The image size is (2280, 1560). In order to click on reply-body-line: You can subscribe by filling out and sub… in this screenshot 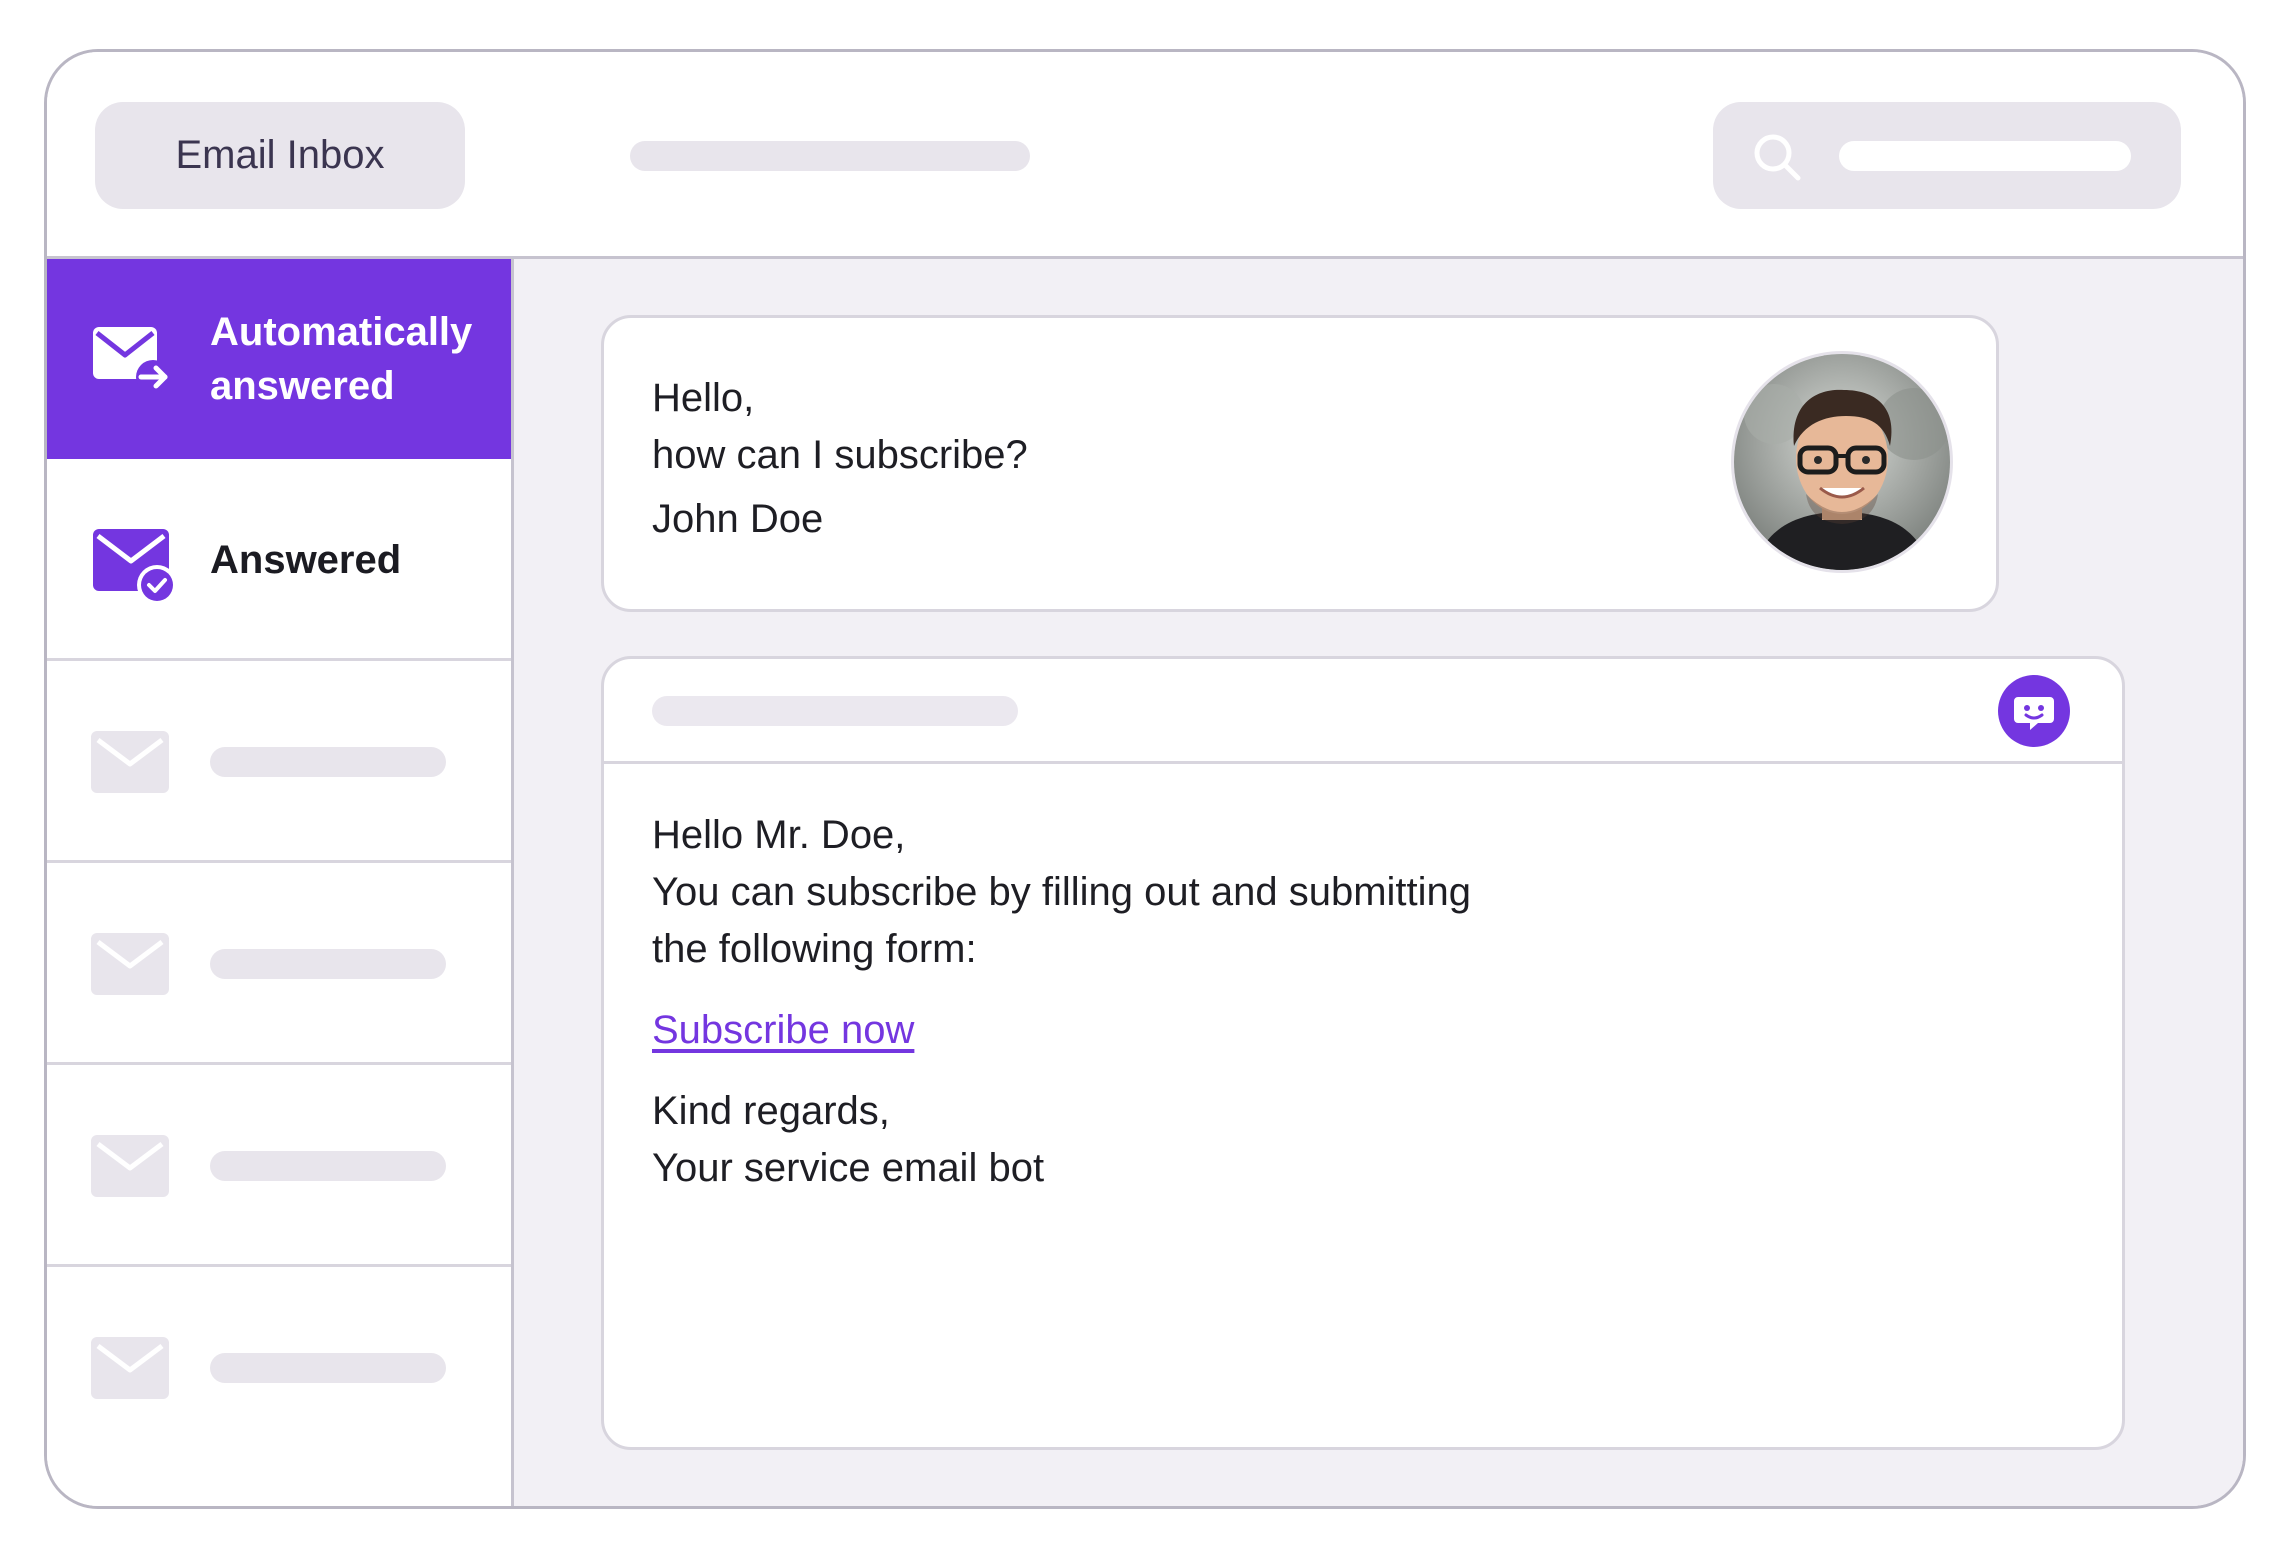, I will do `click(1062, 892)`.